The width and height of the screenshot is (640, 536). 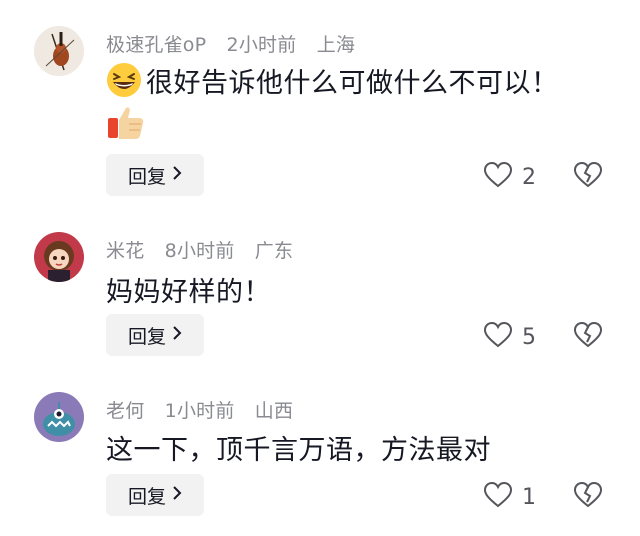 I want to click on like-count: 5, so click(x=529, y=337).